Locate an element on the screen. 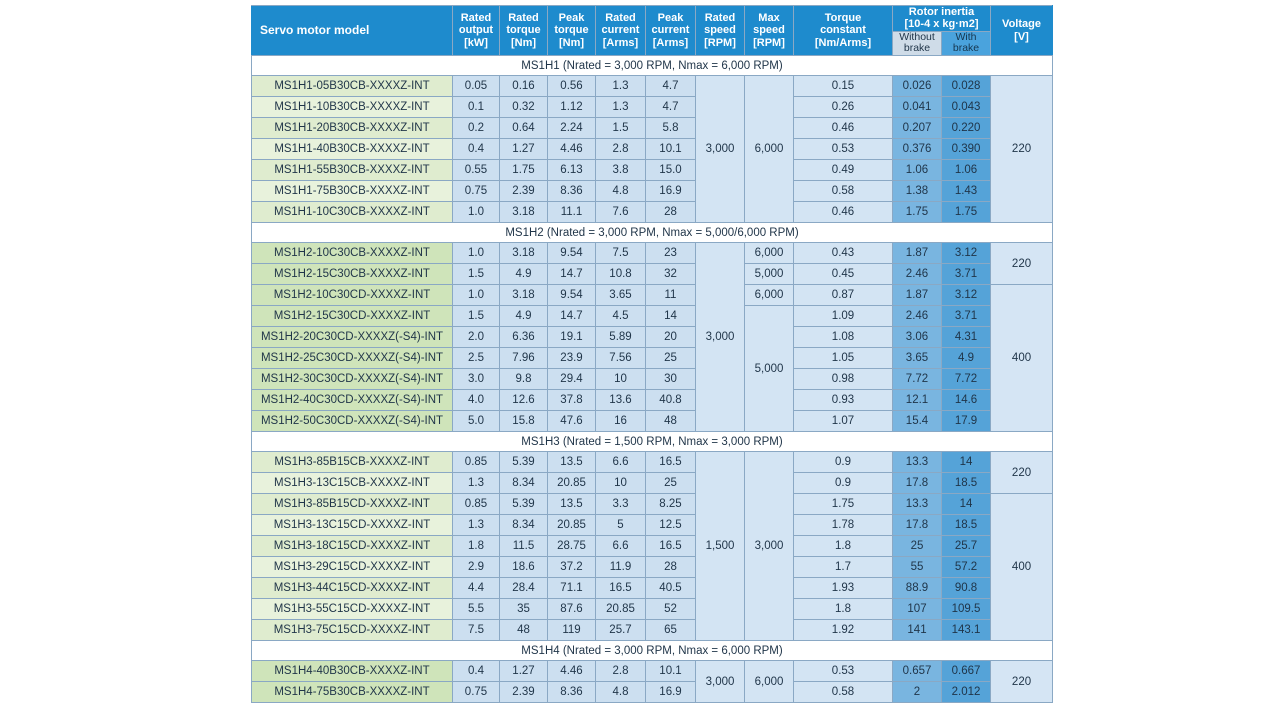 This screenshot has width=1280, height=720. cell-peak-current: 28 is located at coordinates (670, 567).